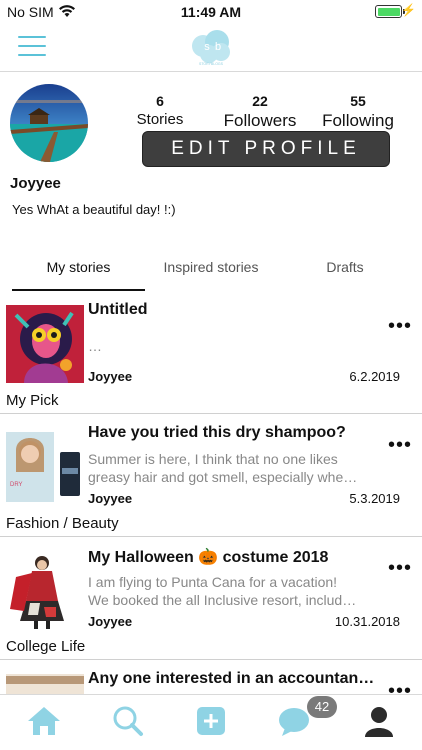  What do you see at coordinates (266, 149) in the screenshot?
I see `edit-profile-button: EDIT PROFILE` at bounding box center [266, 149].